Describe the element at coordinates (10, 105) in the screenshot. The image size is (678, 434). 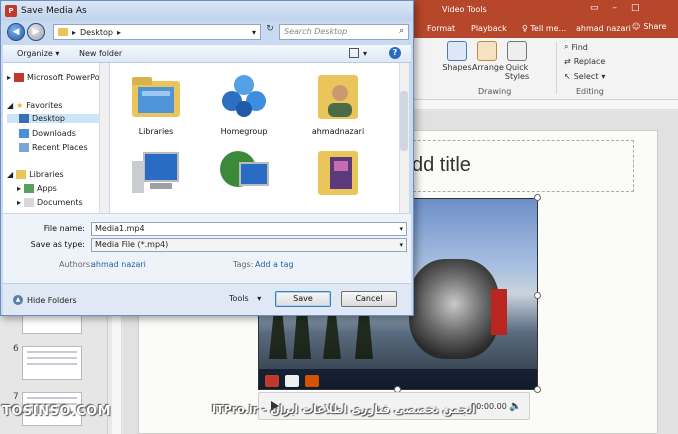
I see `collapse-icon: ◢` at that location.